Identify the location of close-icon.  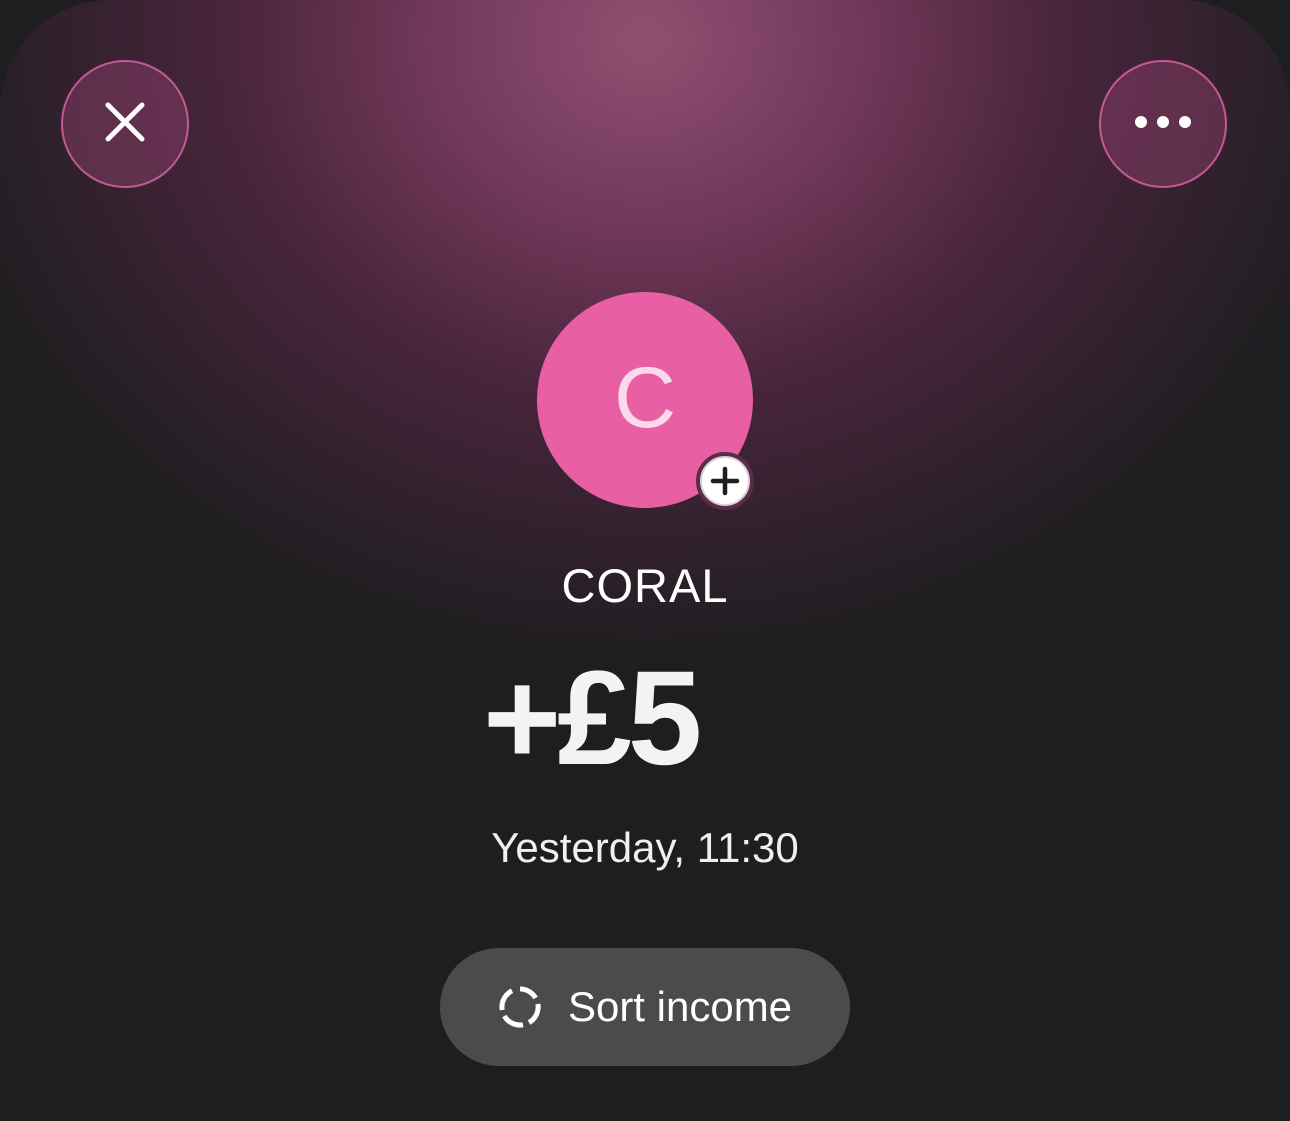
(125, 124).